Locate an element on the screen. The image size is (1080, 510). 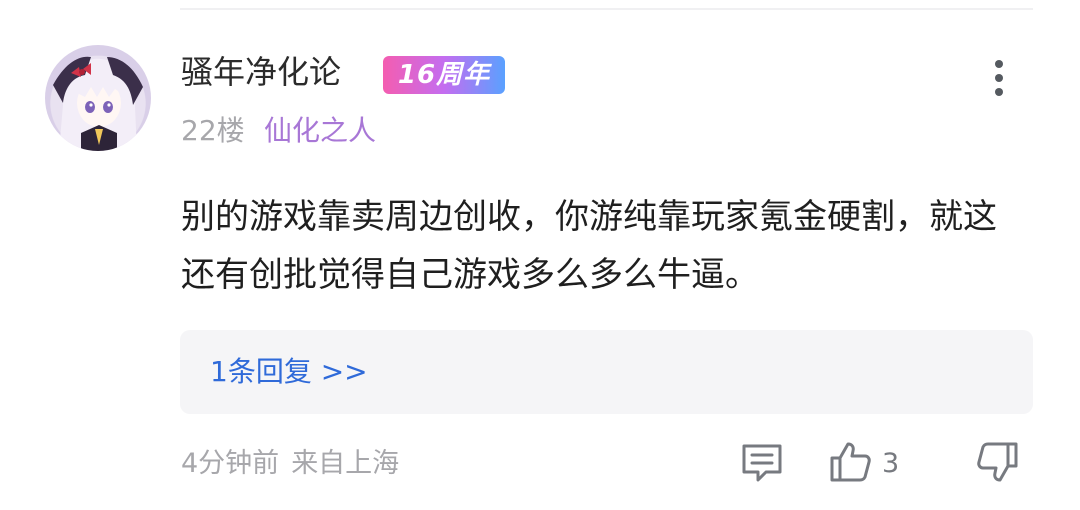
avatar-illustration is located at coordinates (98, 103).